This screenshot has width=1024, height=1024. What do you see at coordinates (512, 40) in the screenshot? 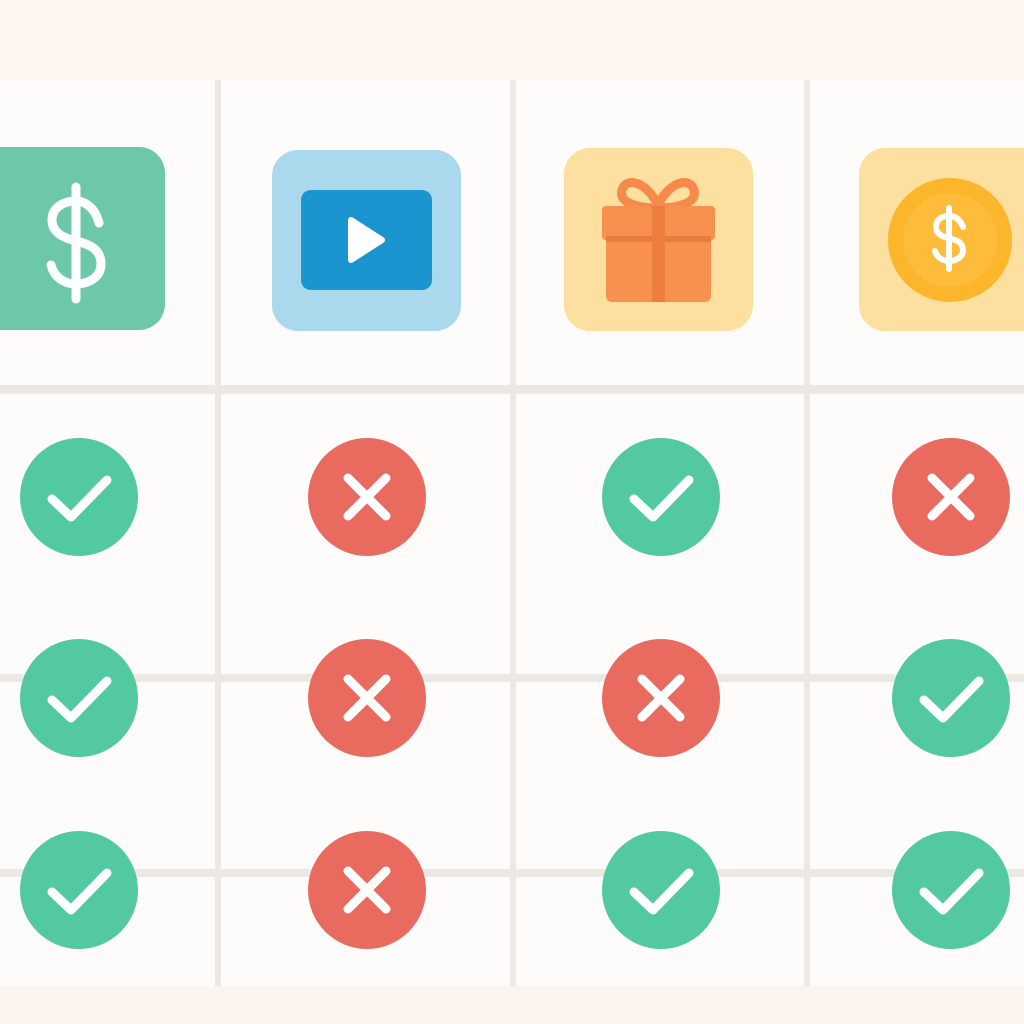
I see `top-band` at bounding box center [512, 40].